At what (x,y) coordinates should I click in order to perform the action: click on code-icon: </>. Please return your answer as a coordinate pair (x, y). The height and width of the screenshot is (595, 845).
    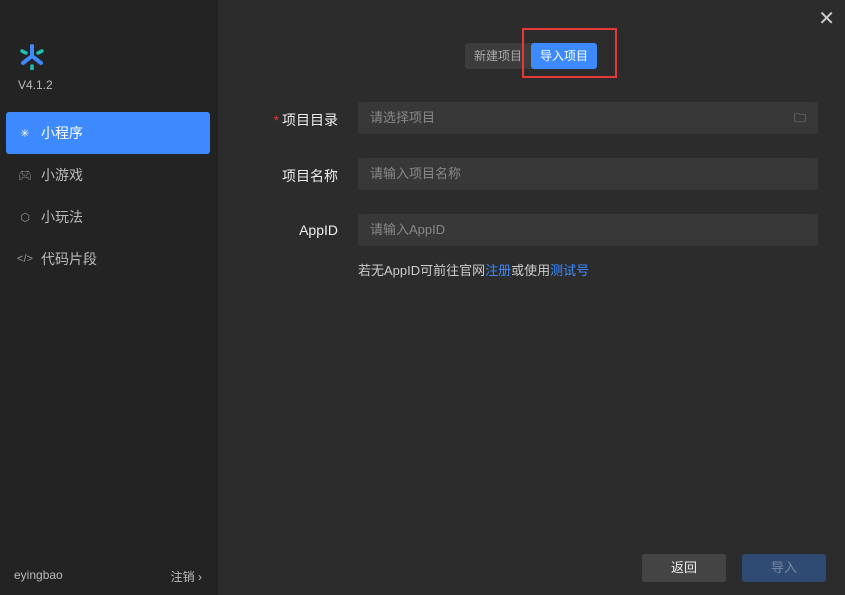
    Looking at the image, I should click on (25, 259).